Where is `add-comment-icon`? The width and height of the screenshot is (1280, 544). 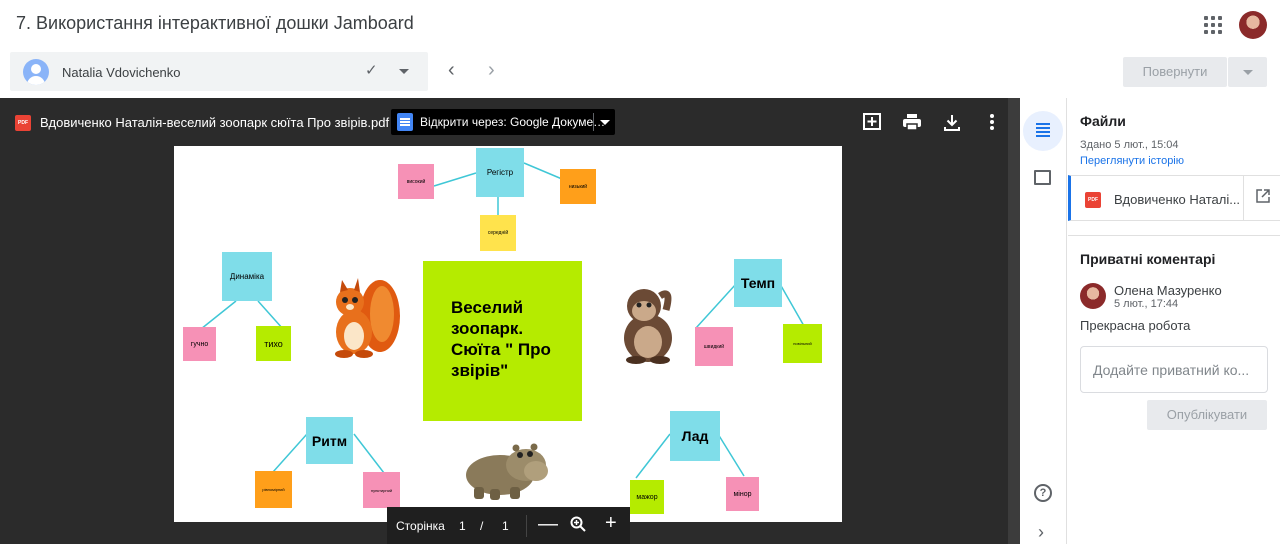 add-comment-icon is located at coordinates (872, 123).